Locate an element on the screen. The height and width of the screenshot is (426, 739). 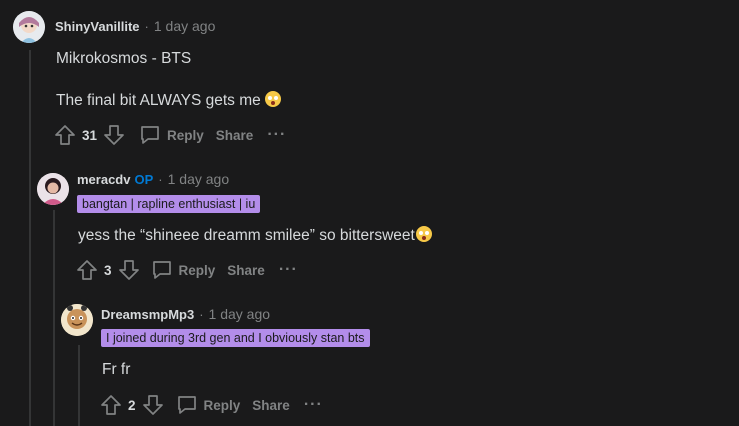
comment-actions: 3 Reply Share ··· is located at coordinates (187, 270).